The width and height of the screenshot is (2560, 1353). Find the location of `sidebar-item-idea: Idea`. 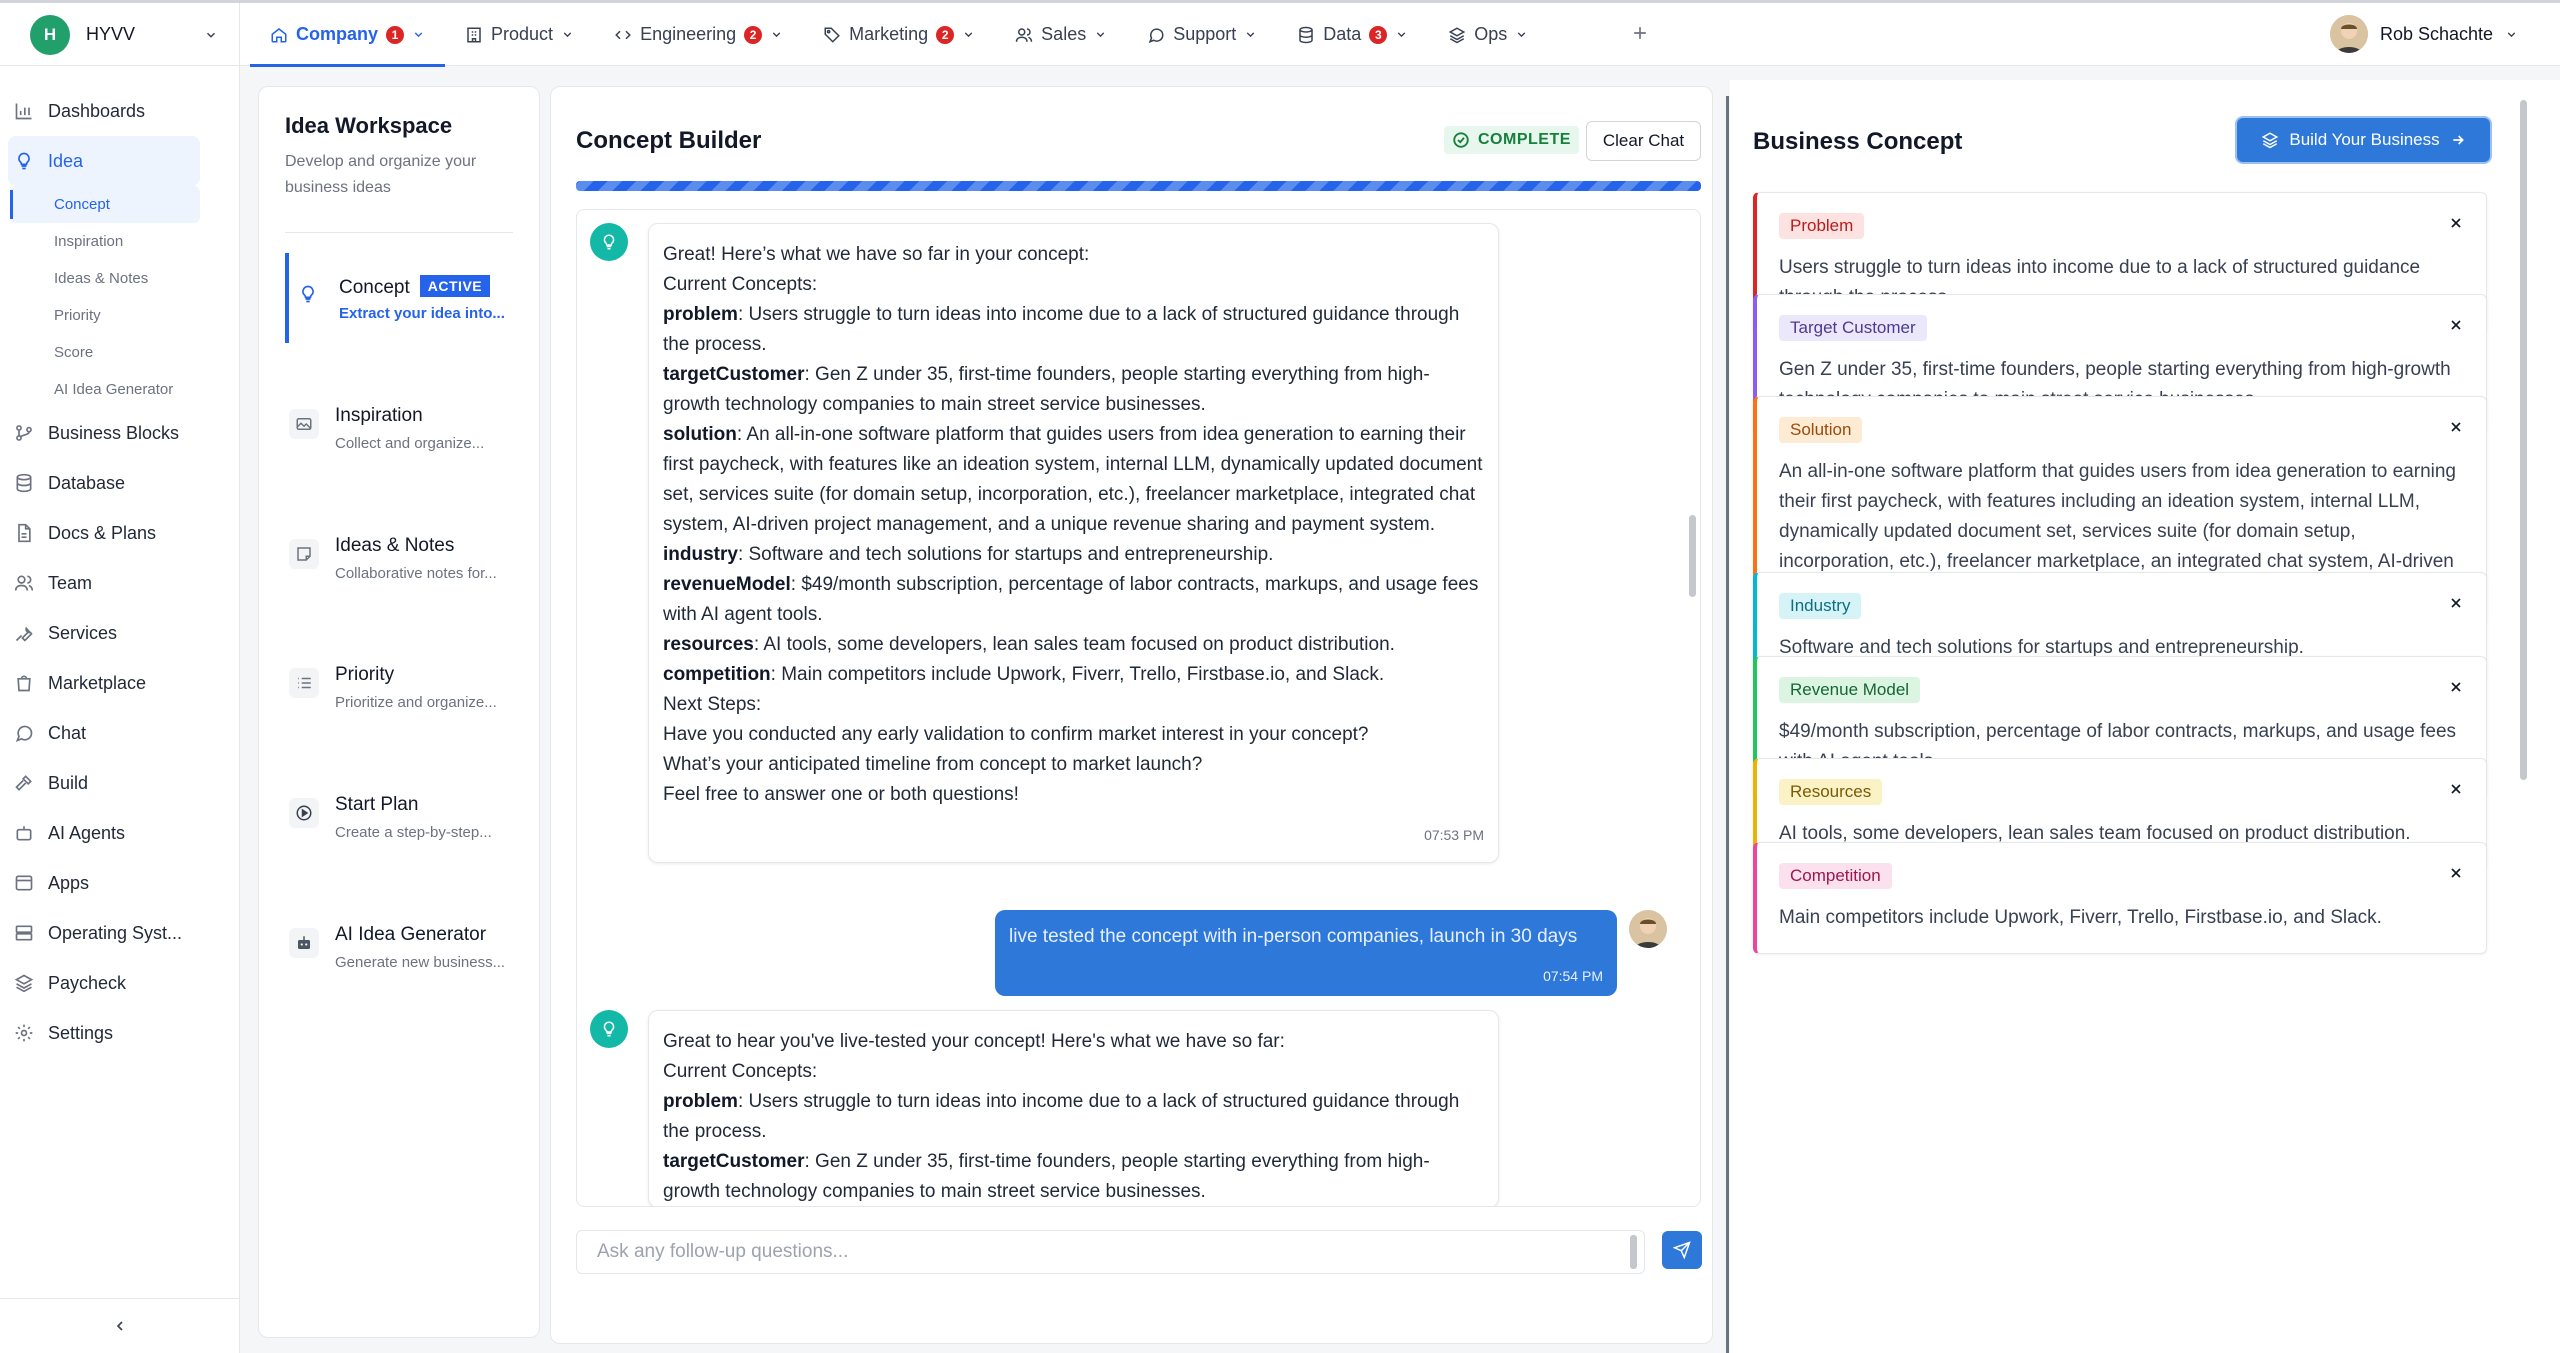

sidebar-item-idea: Idea is located at coordinates (104, 161).